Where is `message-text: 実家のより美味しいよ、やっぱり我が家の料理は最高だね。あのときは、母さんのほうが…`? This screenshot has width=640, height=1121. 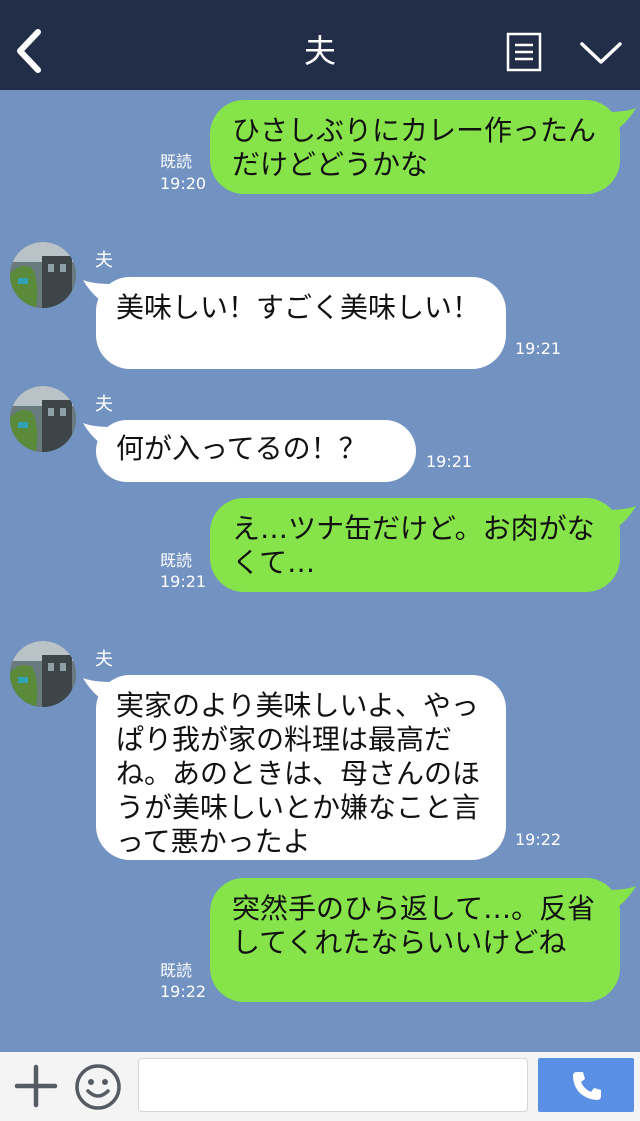 message-text: 実家のより美味しいよ、やっぱり我が家の料理は最高だね。あのときは、母さんのほうが… is located at coordinates (298, 773).